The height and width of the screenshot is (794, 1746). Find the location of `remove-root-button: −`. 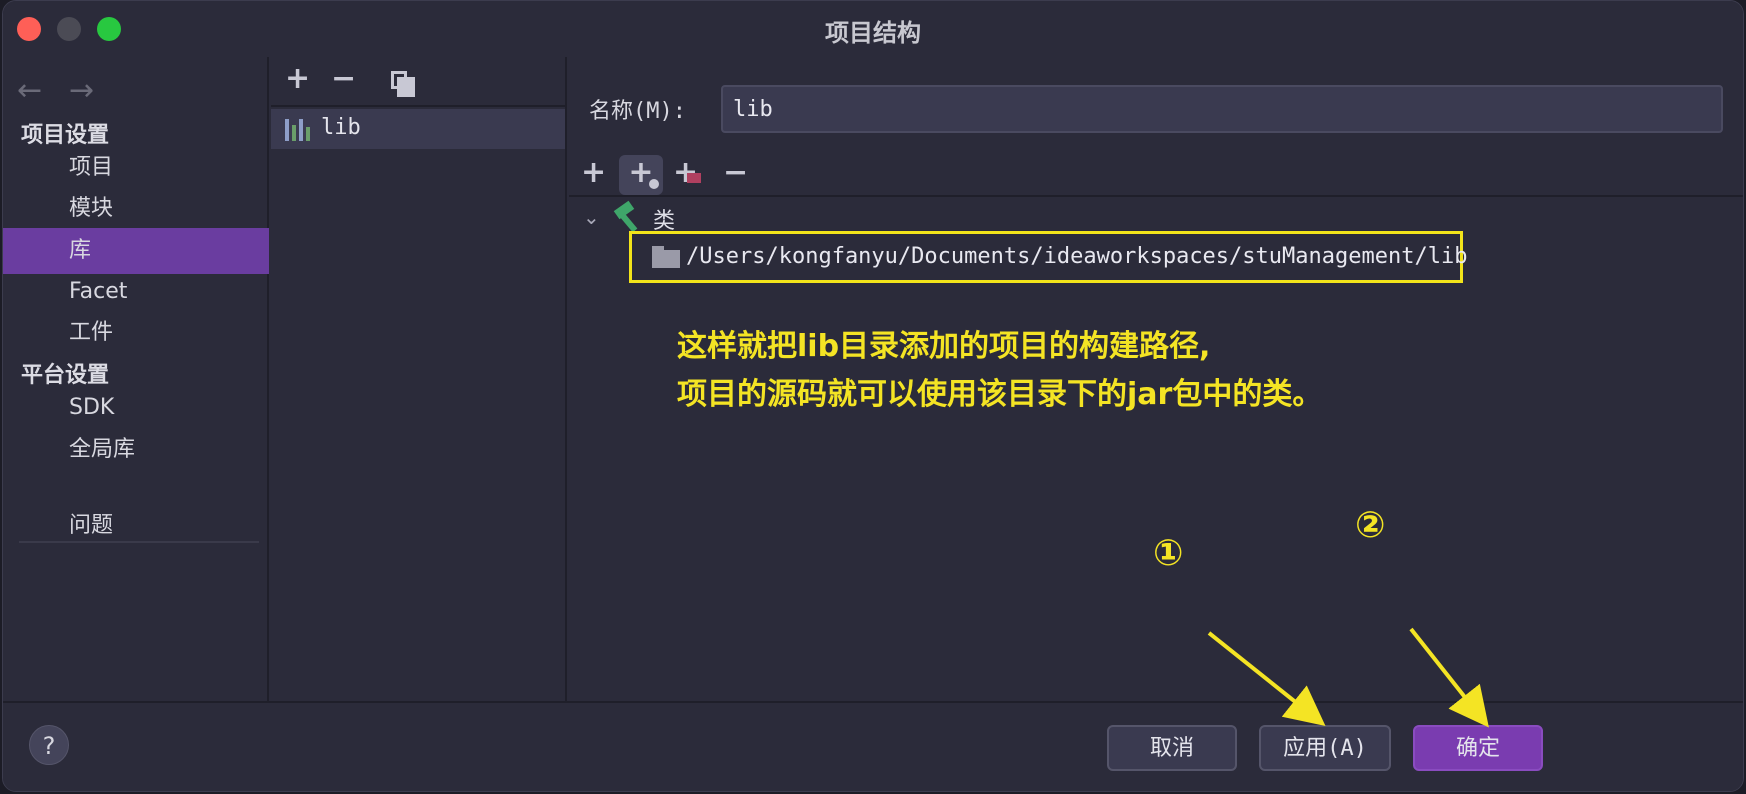

remove-root-button: − is located at coordinates (735, 172).